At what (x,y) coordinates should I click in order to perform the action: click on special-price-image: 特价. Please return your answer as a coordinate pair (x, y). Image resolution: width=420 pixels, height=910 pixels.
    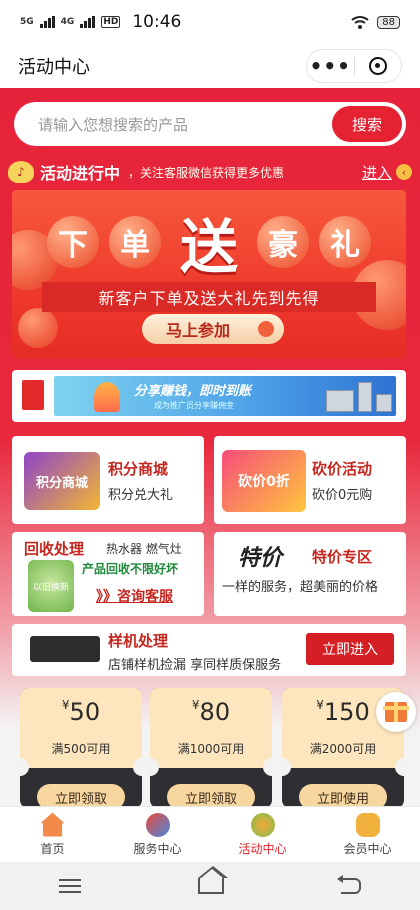
    Looking at the image, I should click on (260, 556).